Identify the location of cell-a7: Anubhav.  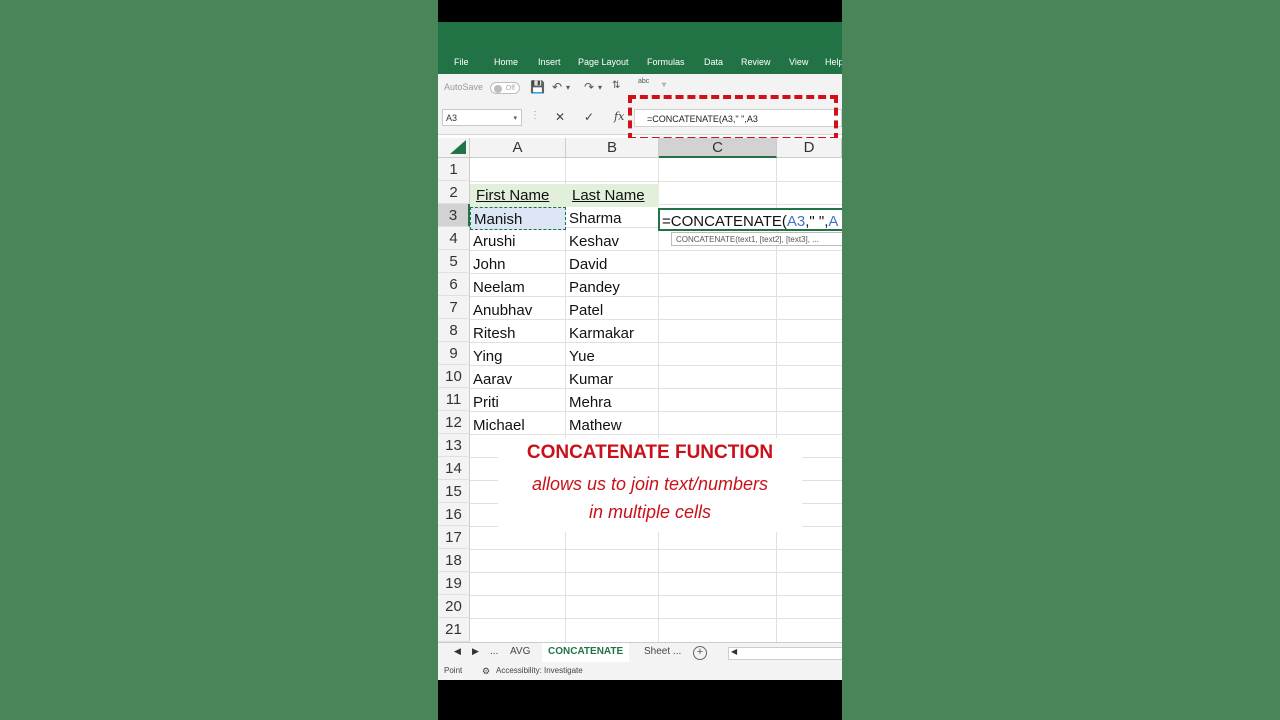
(518, 310).